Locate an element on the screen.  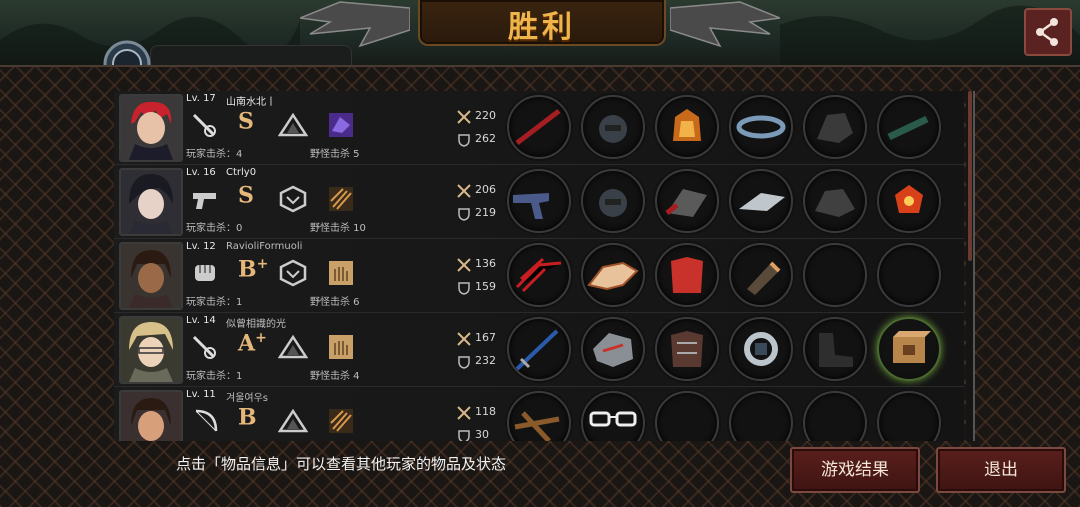
bow-icon is located at coordinates (206, 420).